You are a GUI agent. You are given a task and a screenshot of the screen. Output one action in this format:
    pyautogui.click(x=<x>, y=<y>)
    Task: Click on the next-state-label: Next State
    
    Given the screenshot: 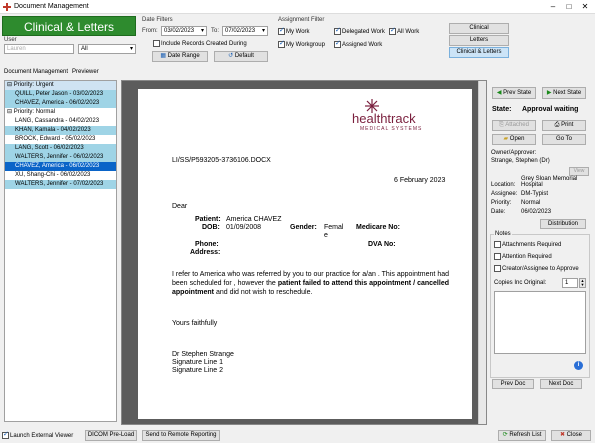 What is the action you would take?
    pyautogui.click(x=567, y=93)
    